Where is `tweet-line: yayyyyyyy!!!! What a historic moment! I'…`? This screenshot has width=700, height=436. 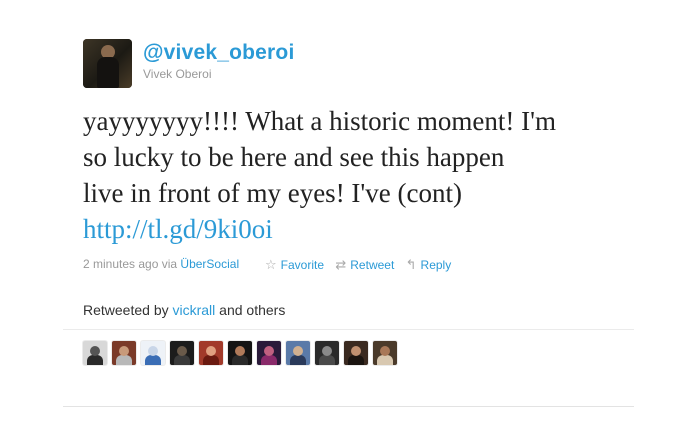 tweet-line: yayyyyyyy!!!! What a historic moment! I'… is located at coordinates (319, 121).